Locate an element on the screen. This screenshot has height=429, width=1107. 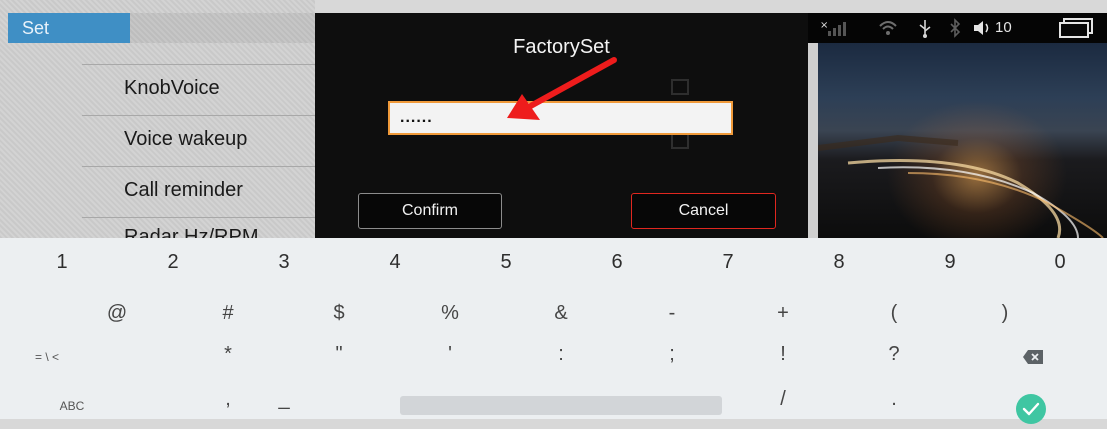
enter-key is located at coordinates (1031, 409).